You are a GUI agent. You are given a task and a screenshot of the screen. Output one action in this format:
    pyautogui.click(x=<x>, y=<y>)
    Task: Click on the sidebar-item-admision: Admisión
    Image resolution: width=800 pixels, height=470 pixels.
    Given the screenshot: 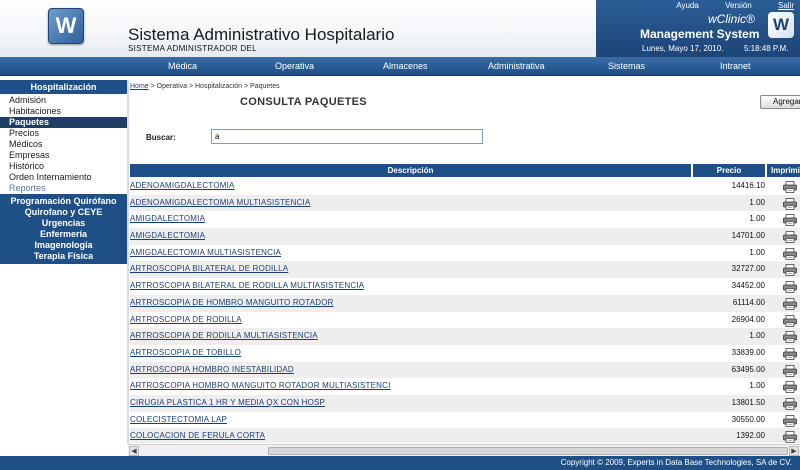 What is the action you would take?
    pyautogui.click(x=63, y=100)
    